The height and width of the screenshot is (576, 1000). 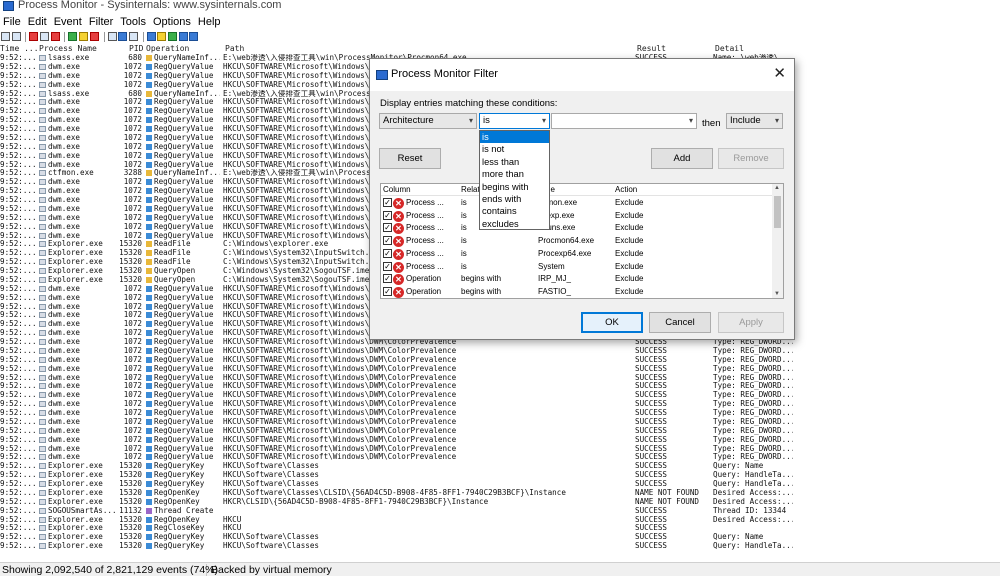 I want to click on relation-option: ends with, so click(x=514, y=199).